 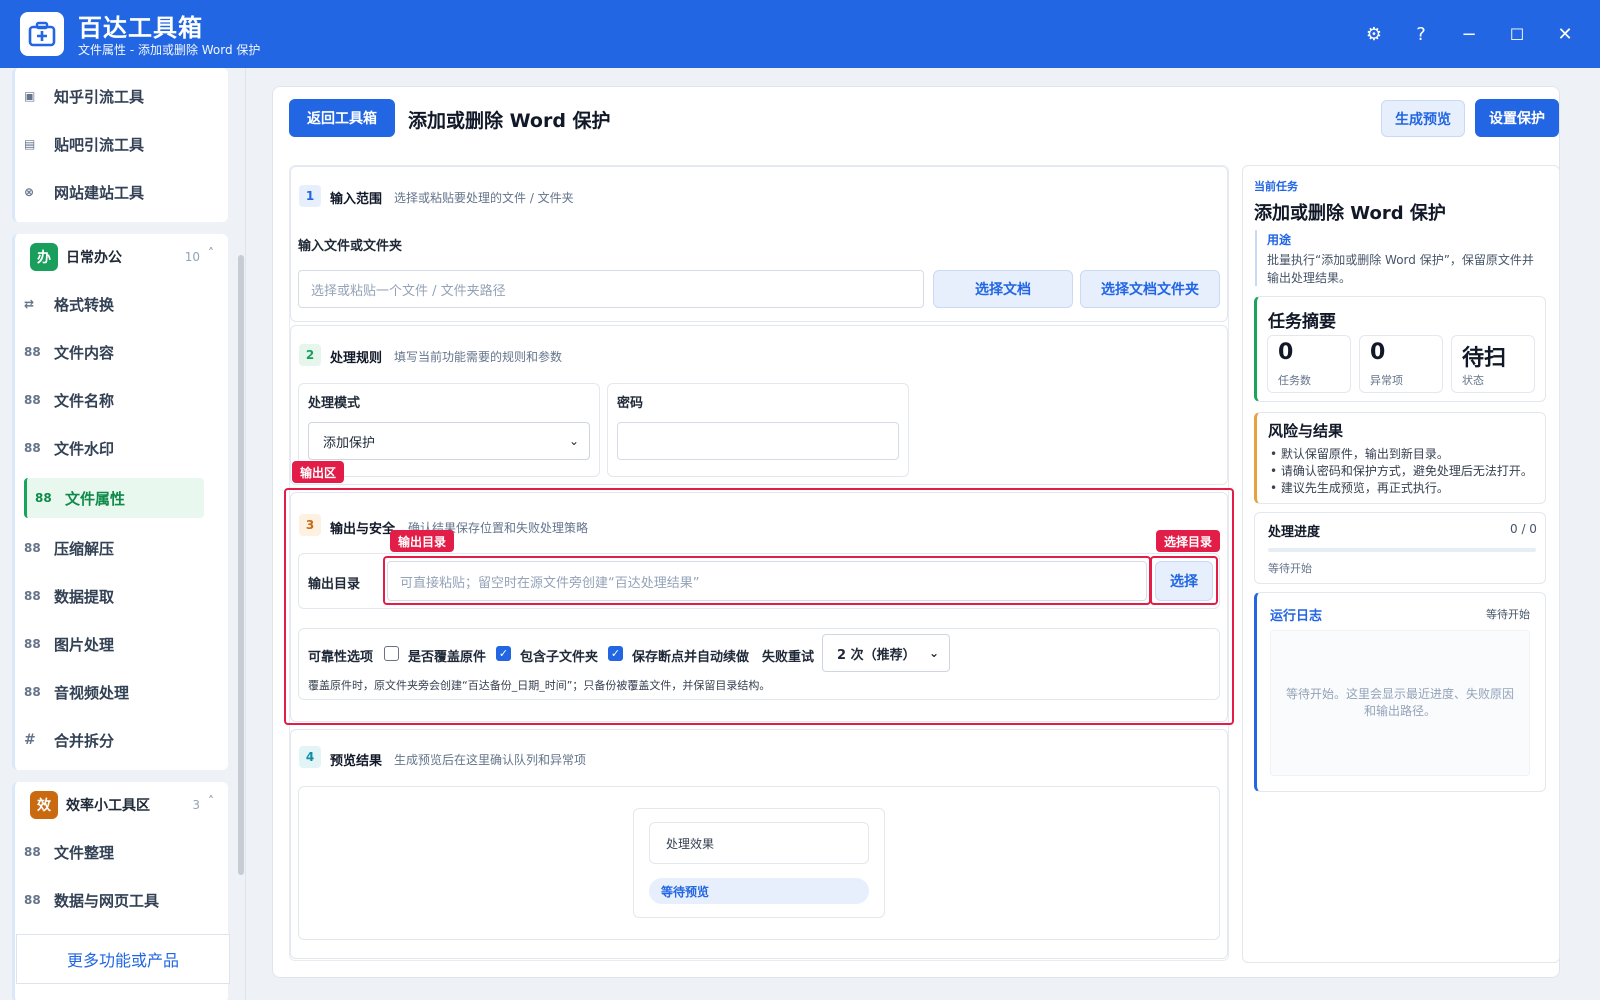 I want to click on task-title: 添加或删除 Word 保护, so click(x=1350, y=213).